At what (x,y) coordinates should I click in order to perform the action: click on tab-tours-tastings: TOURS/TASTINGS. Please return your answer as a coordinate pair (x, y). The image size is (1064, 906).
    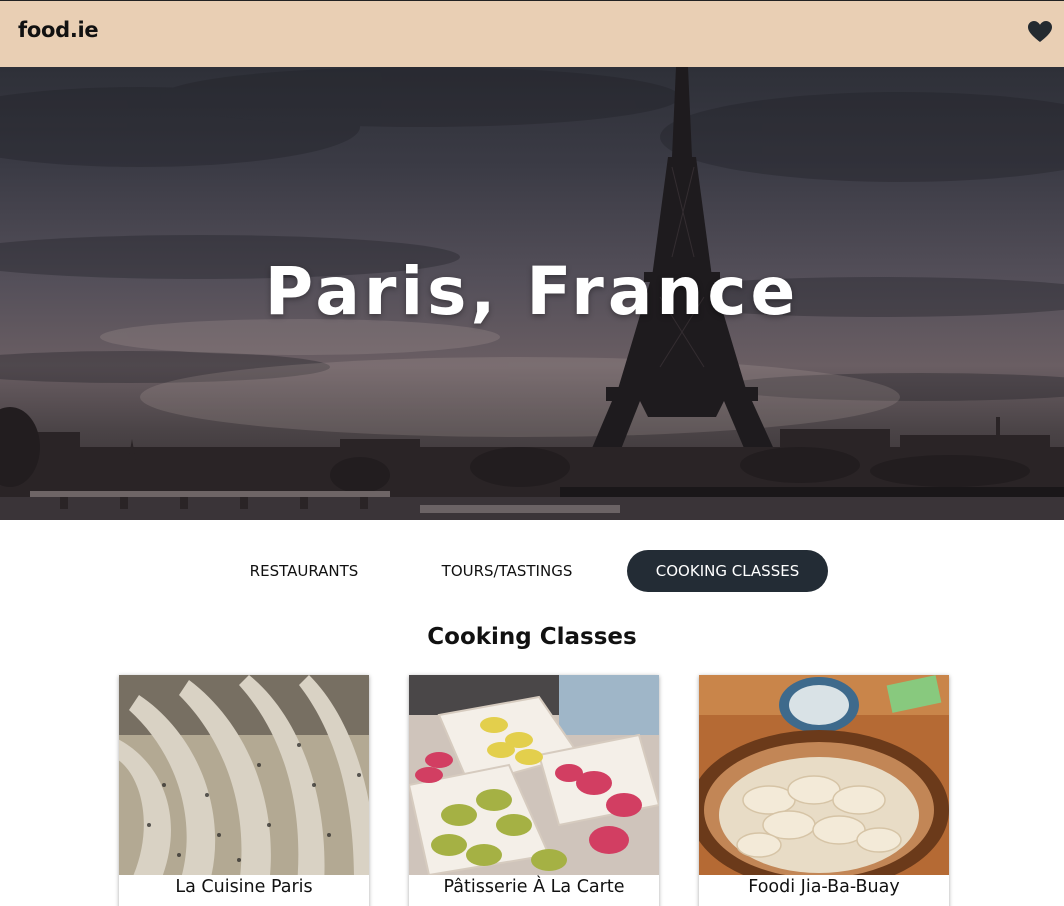
    Looking at the image, I should click on (507, 571).